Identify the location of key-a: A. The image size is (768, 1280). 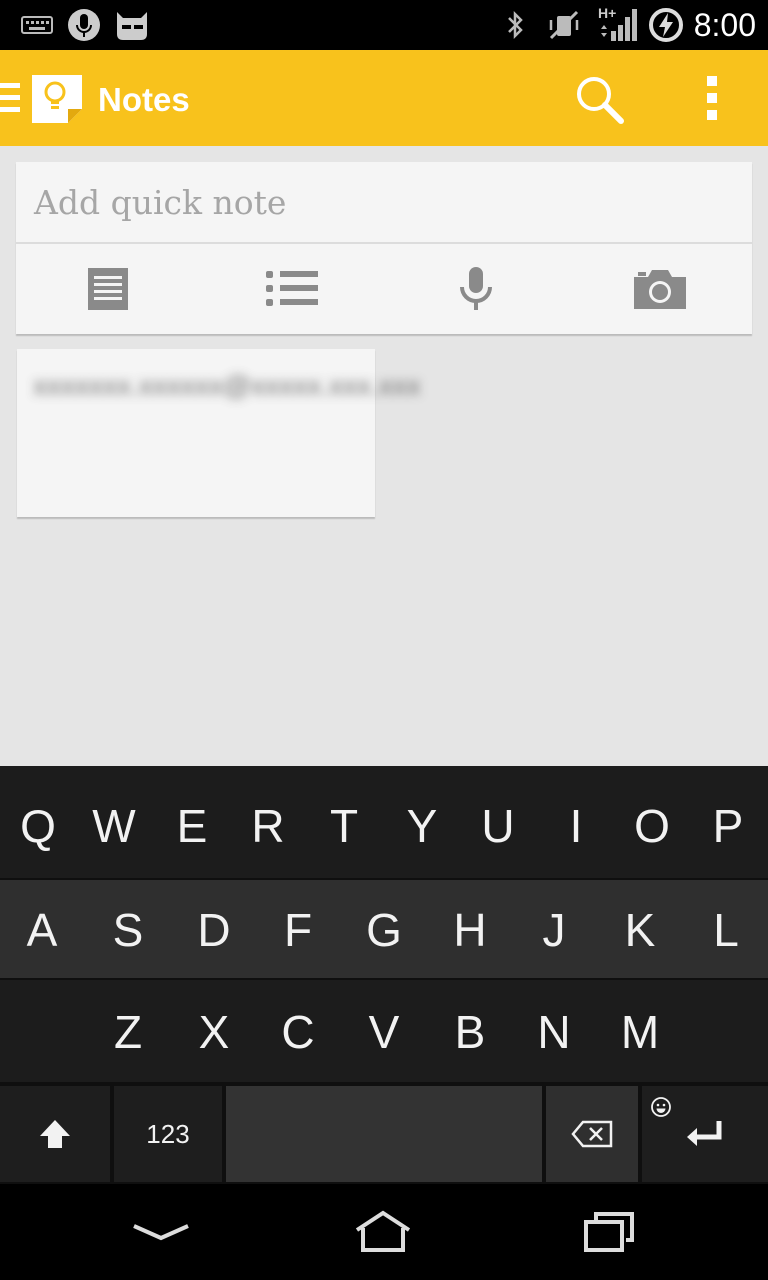
(42, 930).